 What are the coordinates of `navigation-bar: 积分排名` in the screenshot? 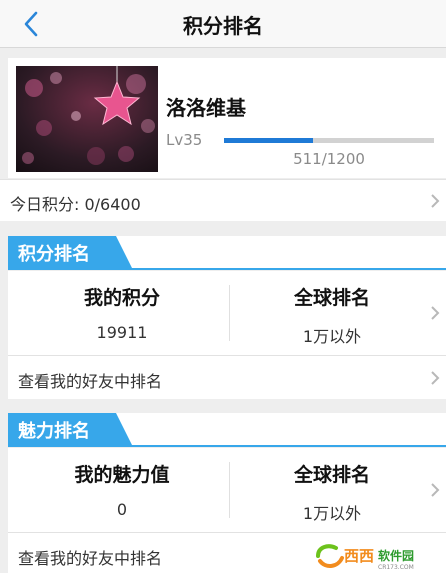 It's located at (223, 24).